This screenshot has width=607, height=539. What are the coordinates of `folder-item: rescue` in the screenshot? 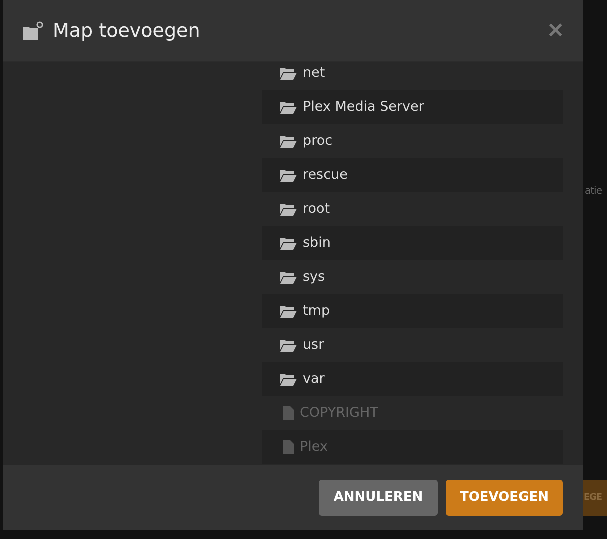 It's located at (412, 175).